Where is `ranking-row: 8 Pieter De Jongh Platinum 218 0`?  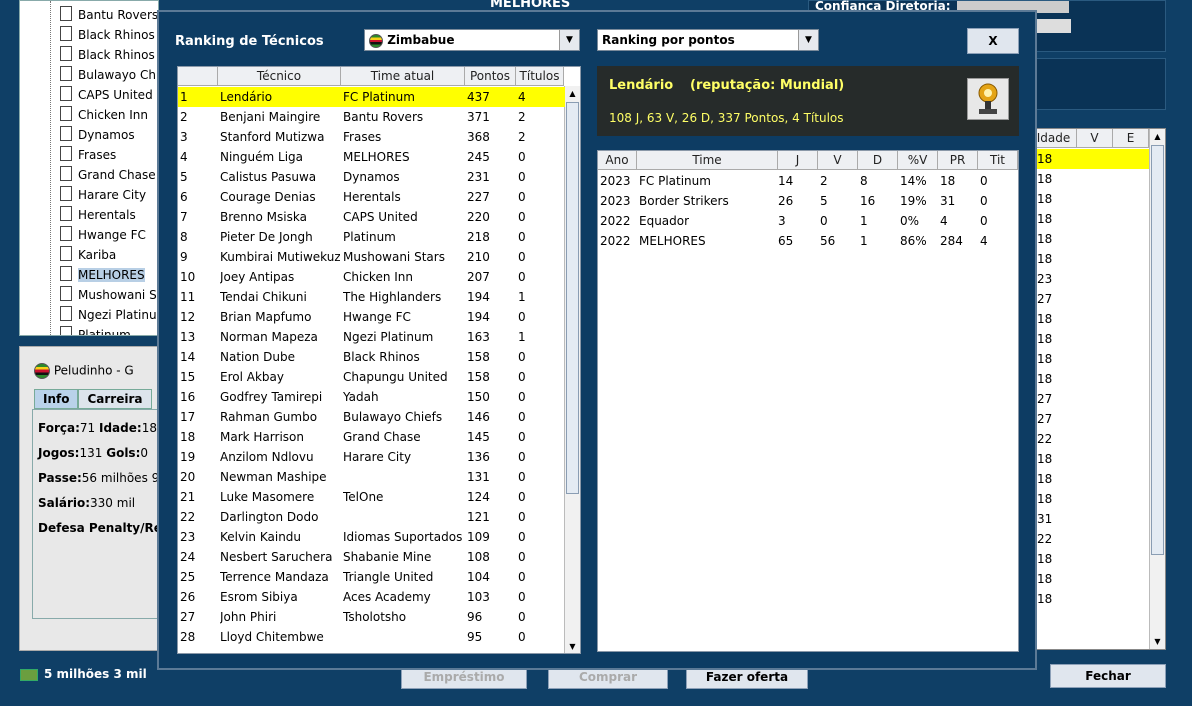
ranking-row: 8 Pieter De Jongh Platinum 218 0 is located at coordinates (371, 237).